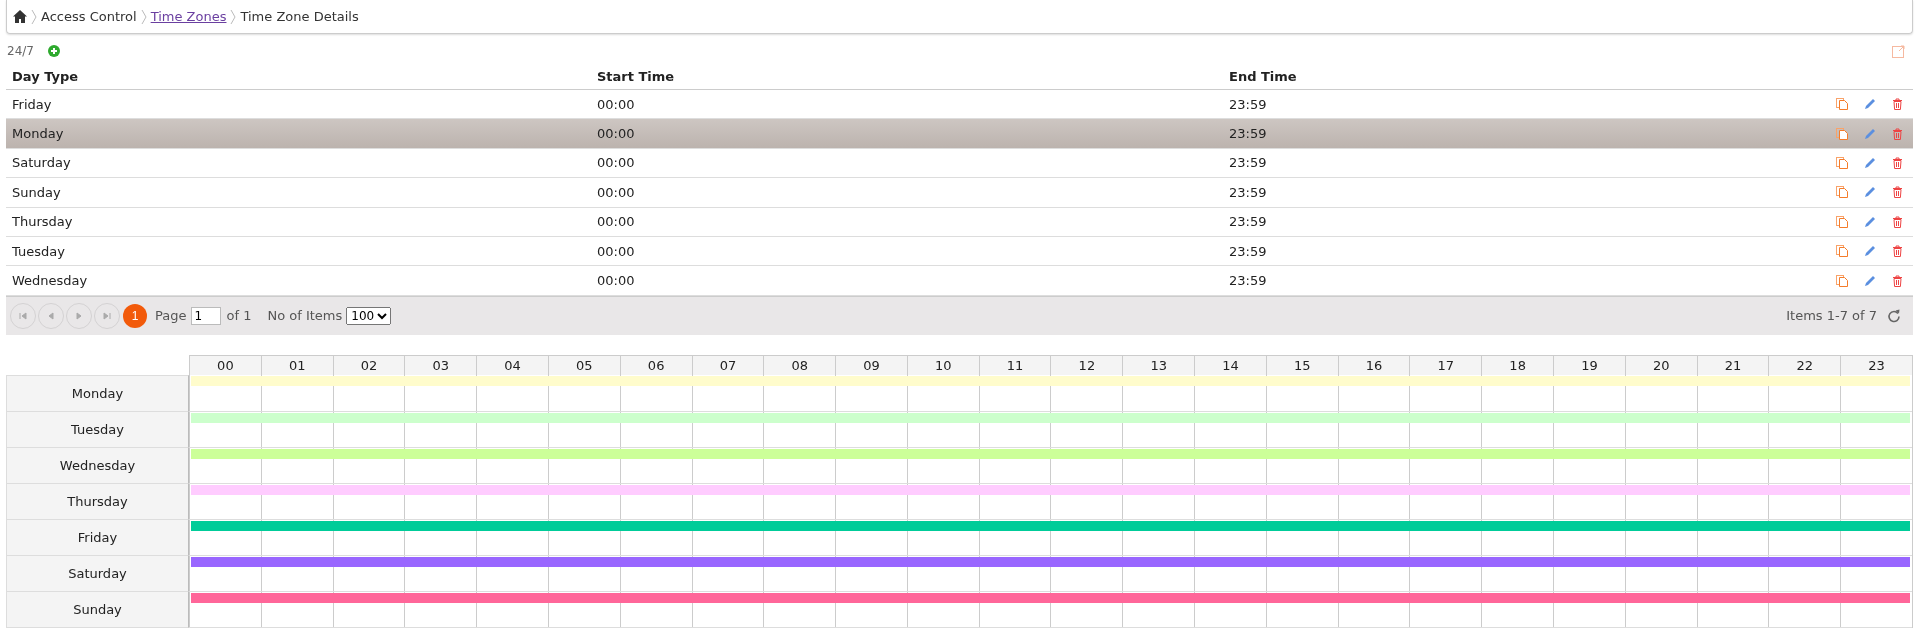  I want to click on time-zone-title: 24/7, so click(20, 51).